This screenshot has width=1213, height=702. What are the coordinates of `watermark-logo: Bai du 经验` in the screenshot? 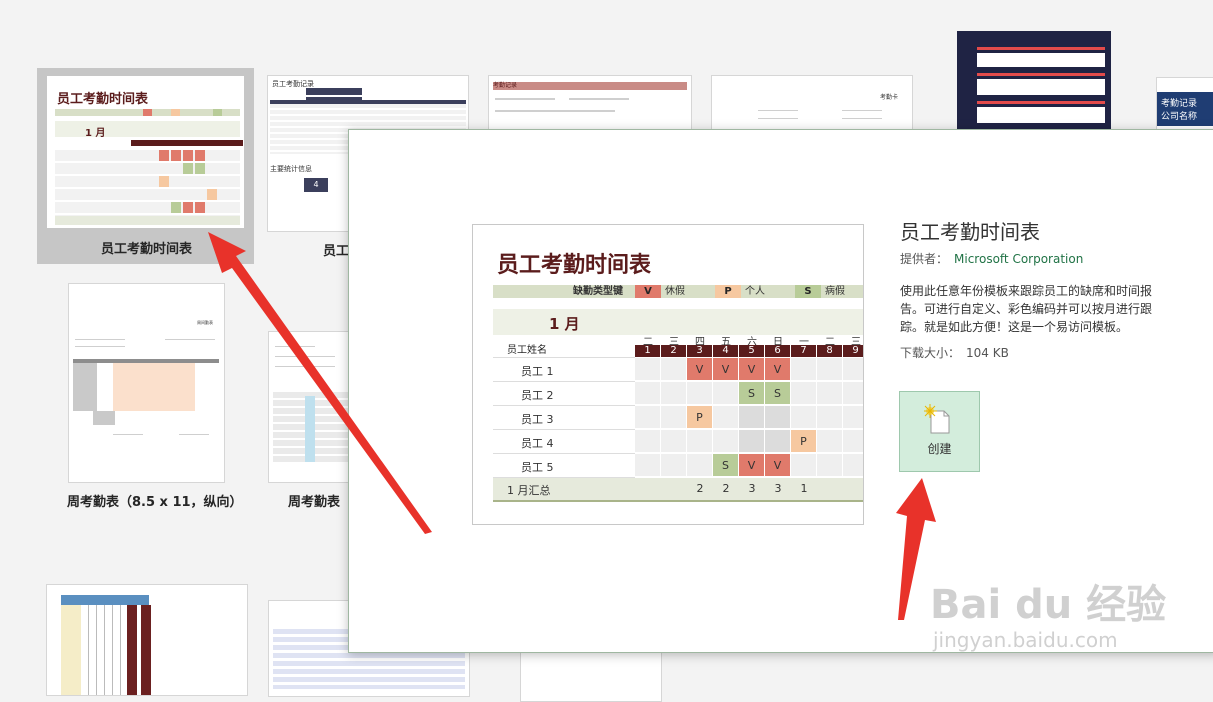 It's located at (1048, 605).